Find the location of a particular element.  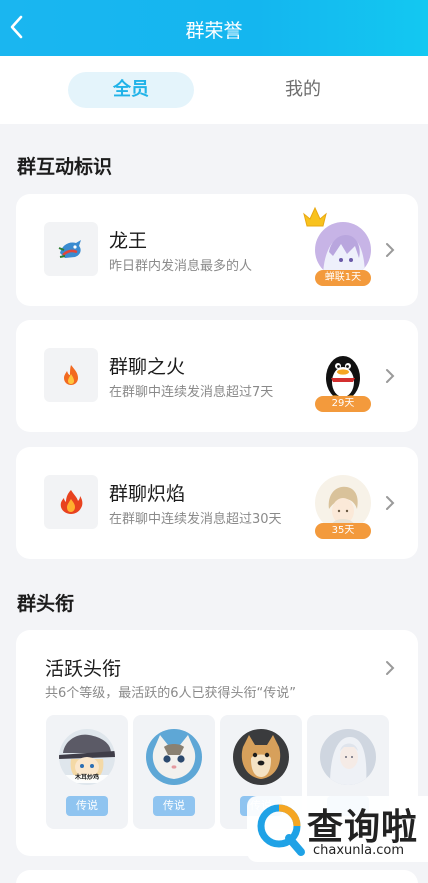

title-desc: 共6个等级，最活跃的6人已获得头衔“传说” is located at coordinates (171, 693).